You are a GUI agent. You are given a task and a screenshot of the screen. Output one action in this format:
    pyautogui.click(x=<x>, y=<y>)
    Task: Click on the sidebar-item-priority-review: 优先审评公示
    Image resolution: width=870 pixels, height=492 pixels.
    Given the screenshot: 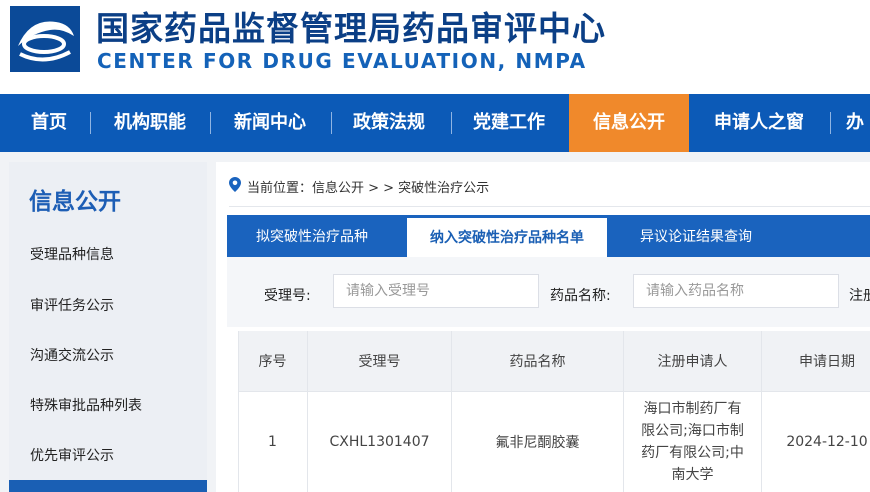 What is the action you would take?
    pyautogui.click(x=72, y=455)
    